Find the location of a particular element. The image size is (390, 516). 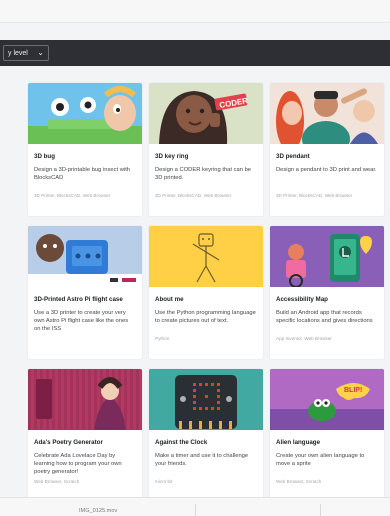

project-title: 3D bug is located at coordinates (44, 156).